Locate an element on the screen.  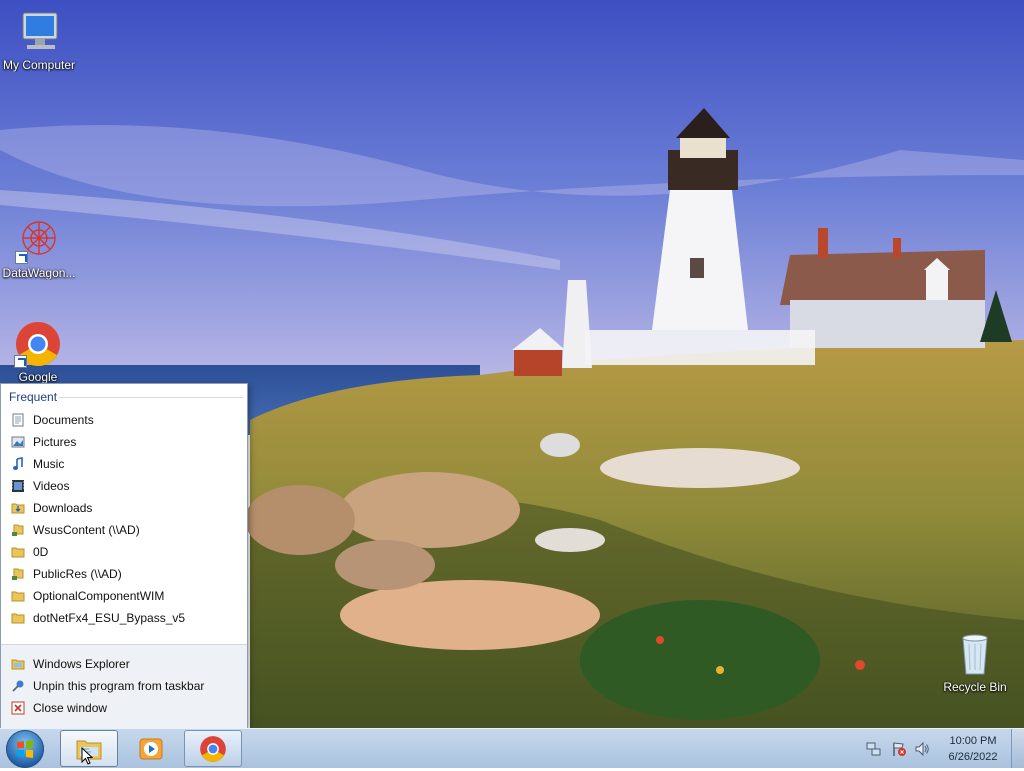
task-label: Windows Explorer is located at coordinates (81, 664).